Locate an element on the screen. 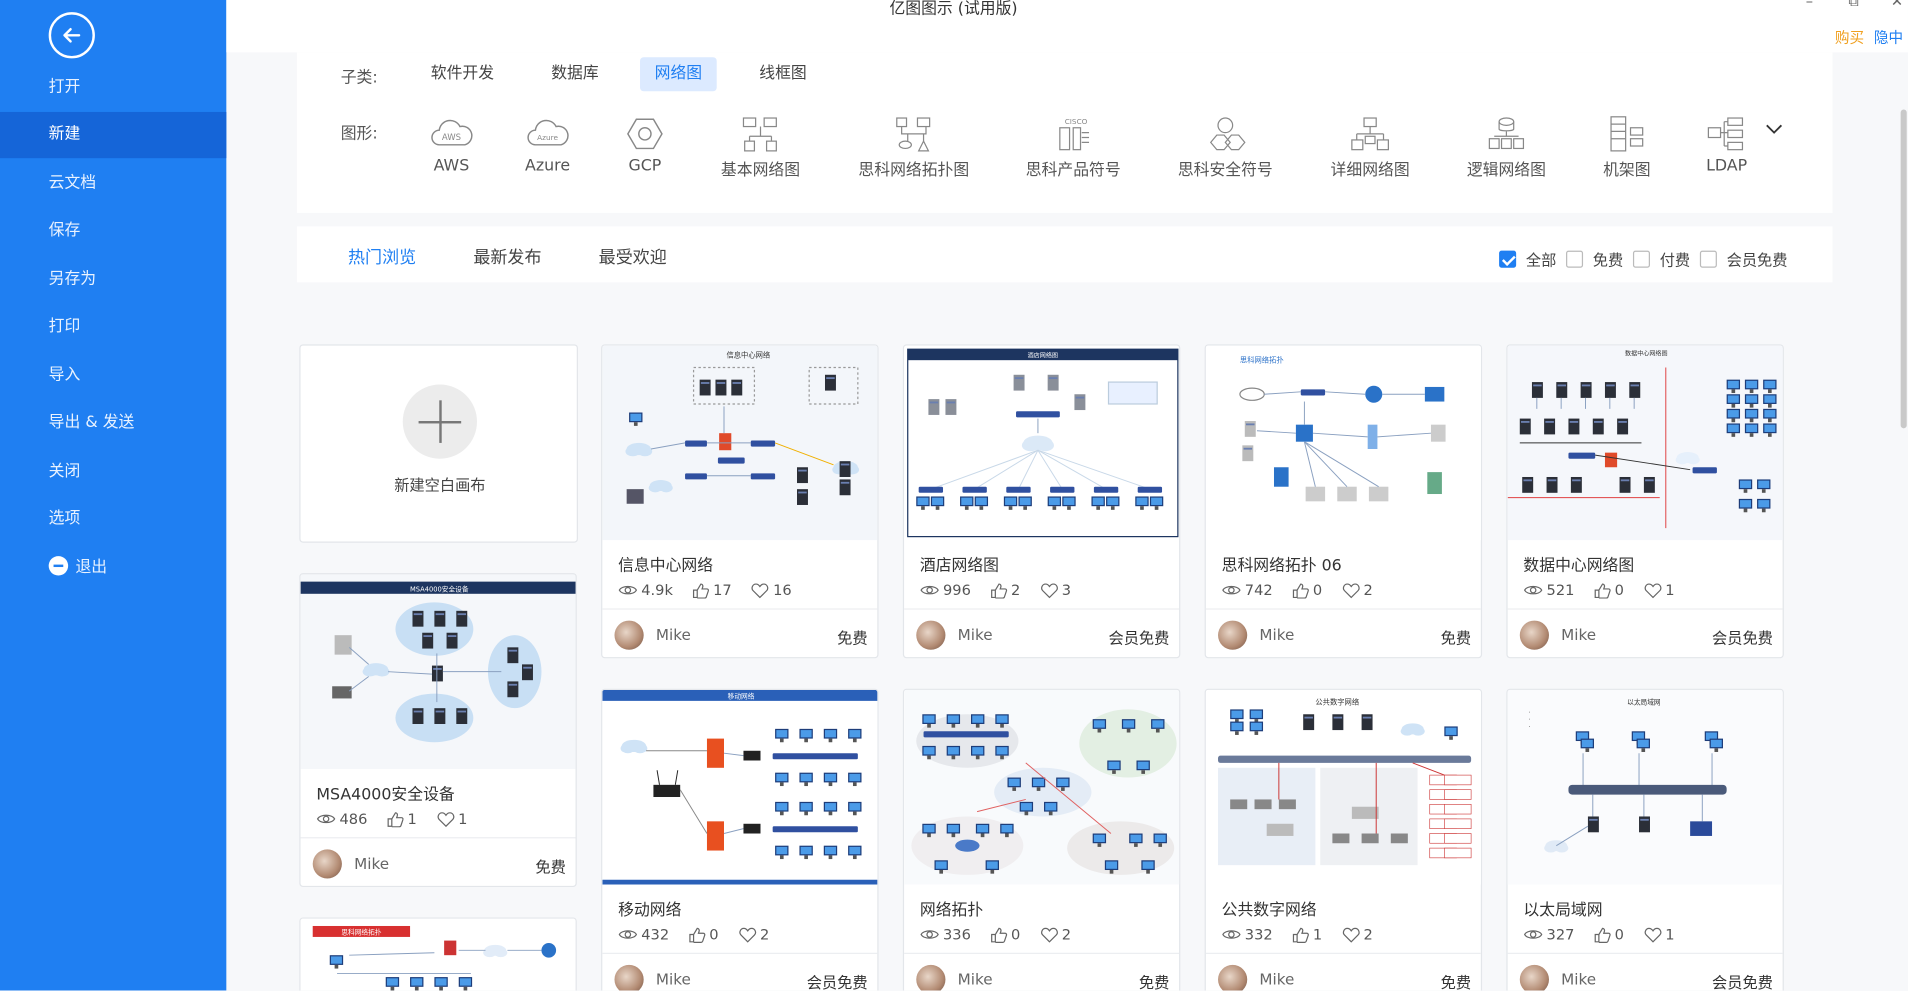  template-card: MSA4000安全设备 MSA4000安全设备 486 1 1 Mike 免费 is located at coordinates (438, 730).